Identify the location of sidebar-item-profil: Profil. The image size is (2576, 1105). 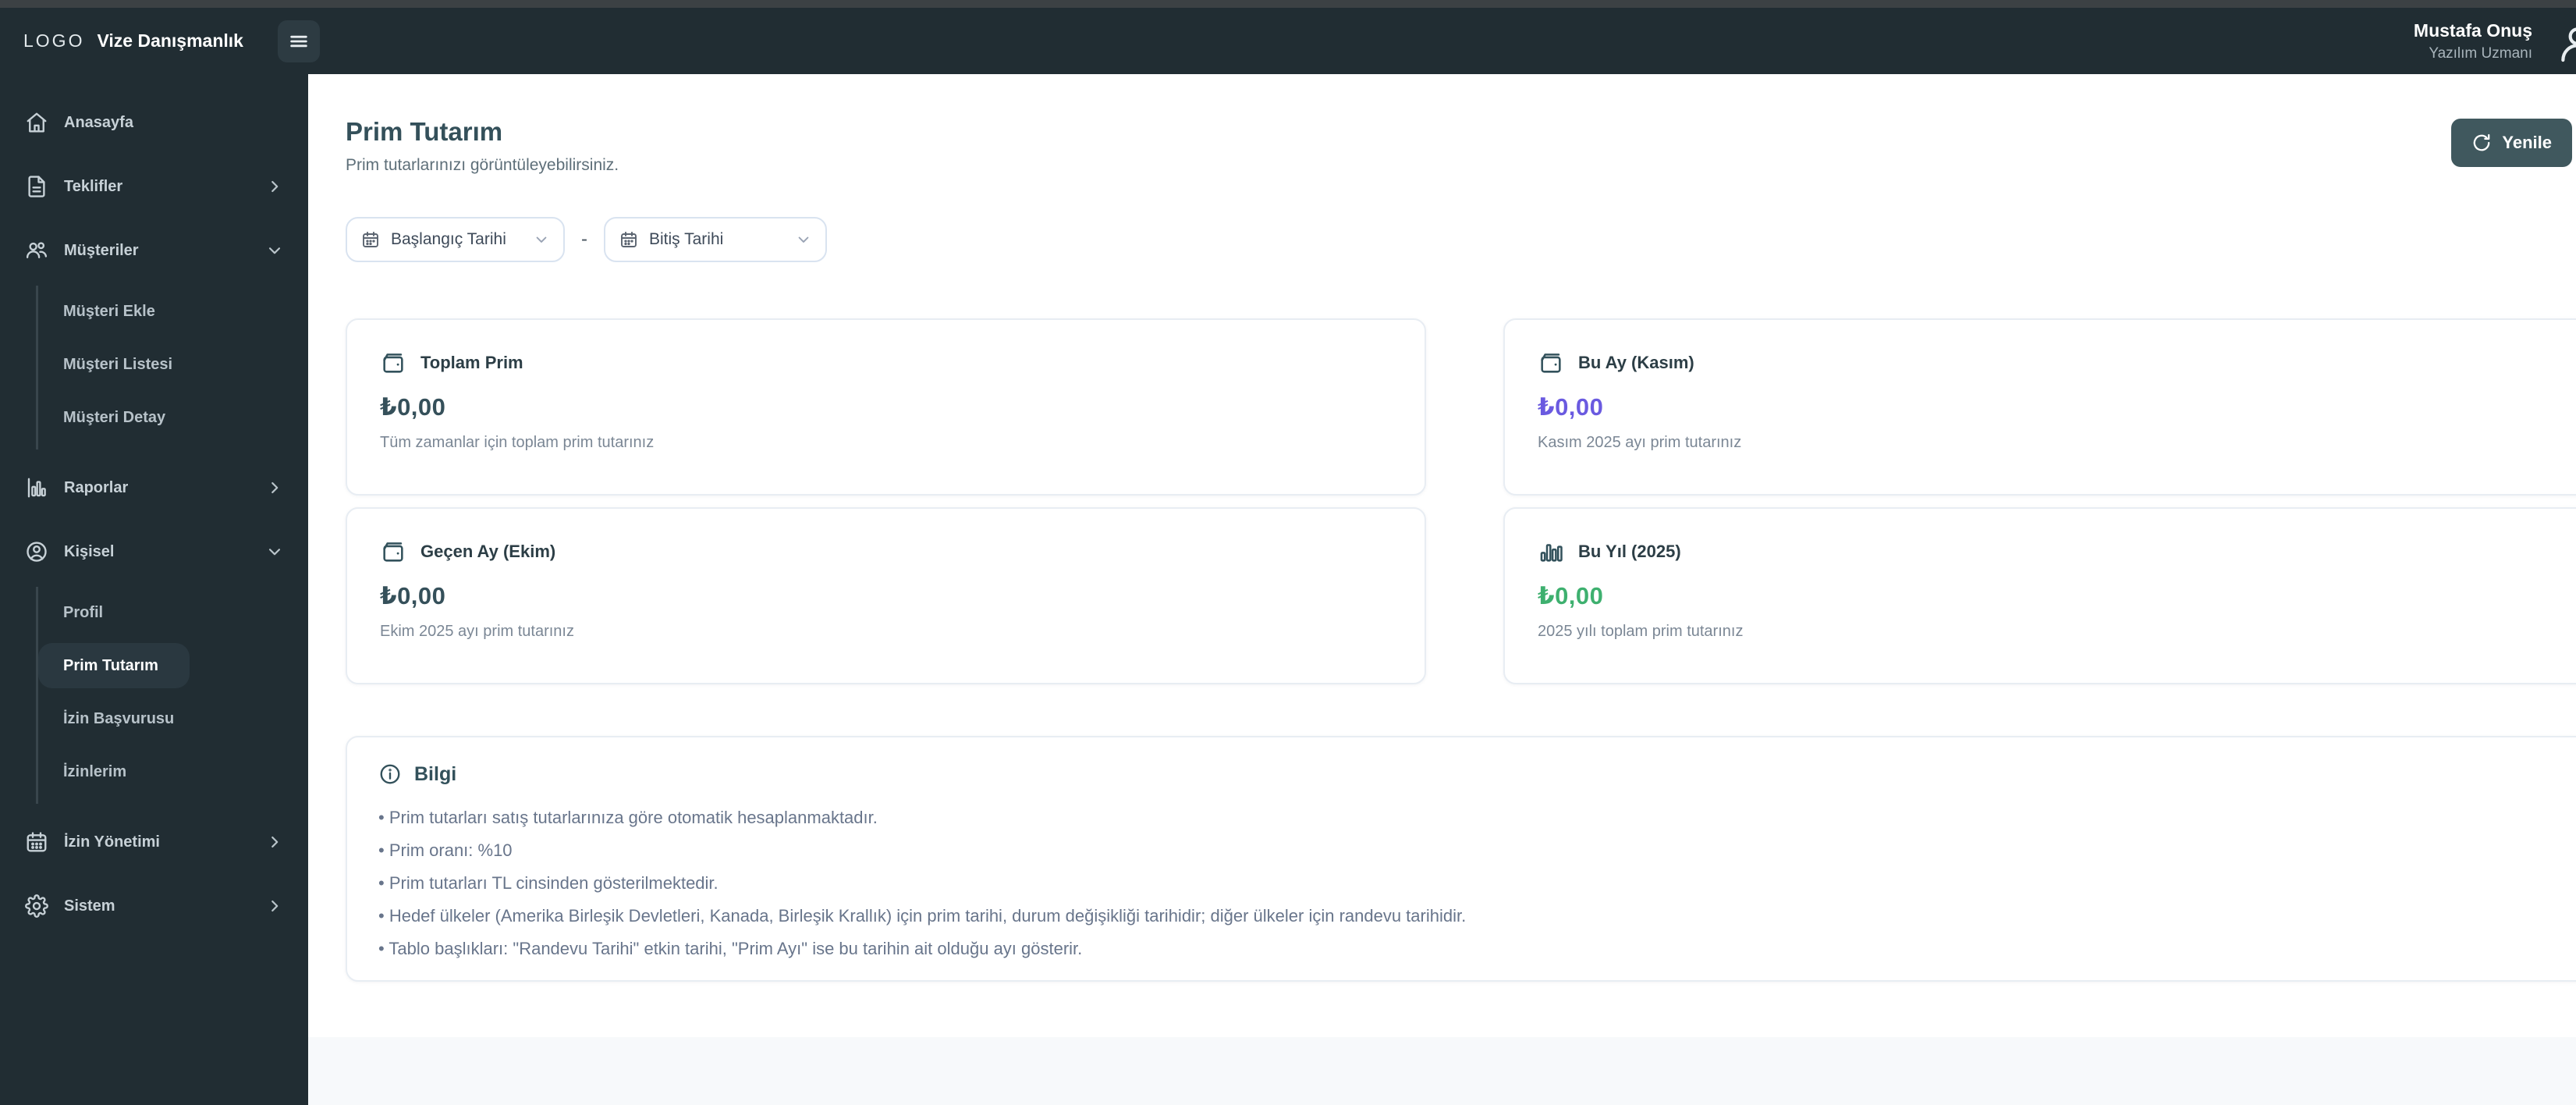
(86, 612).